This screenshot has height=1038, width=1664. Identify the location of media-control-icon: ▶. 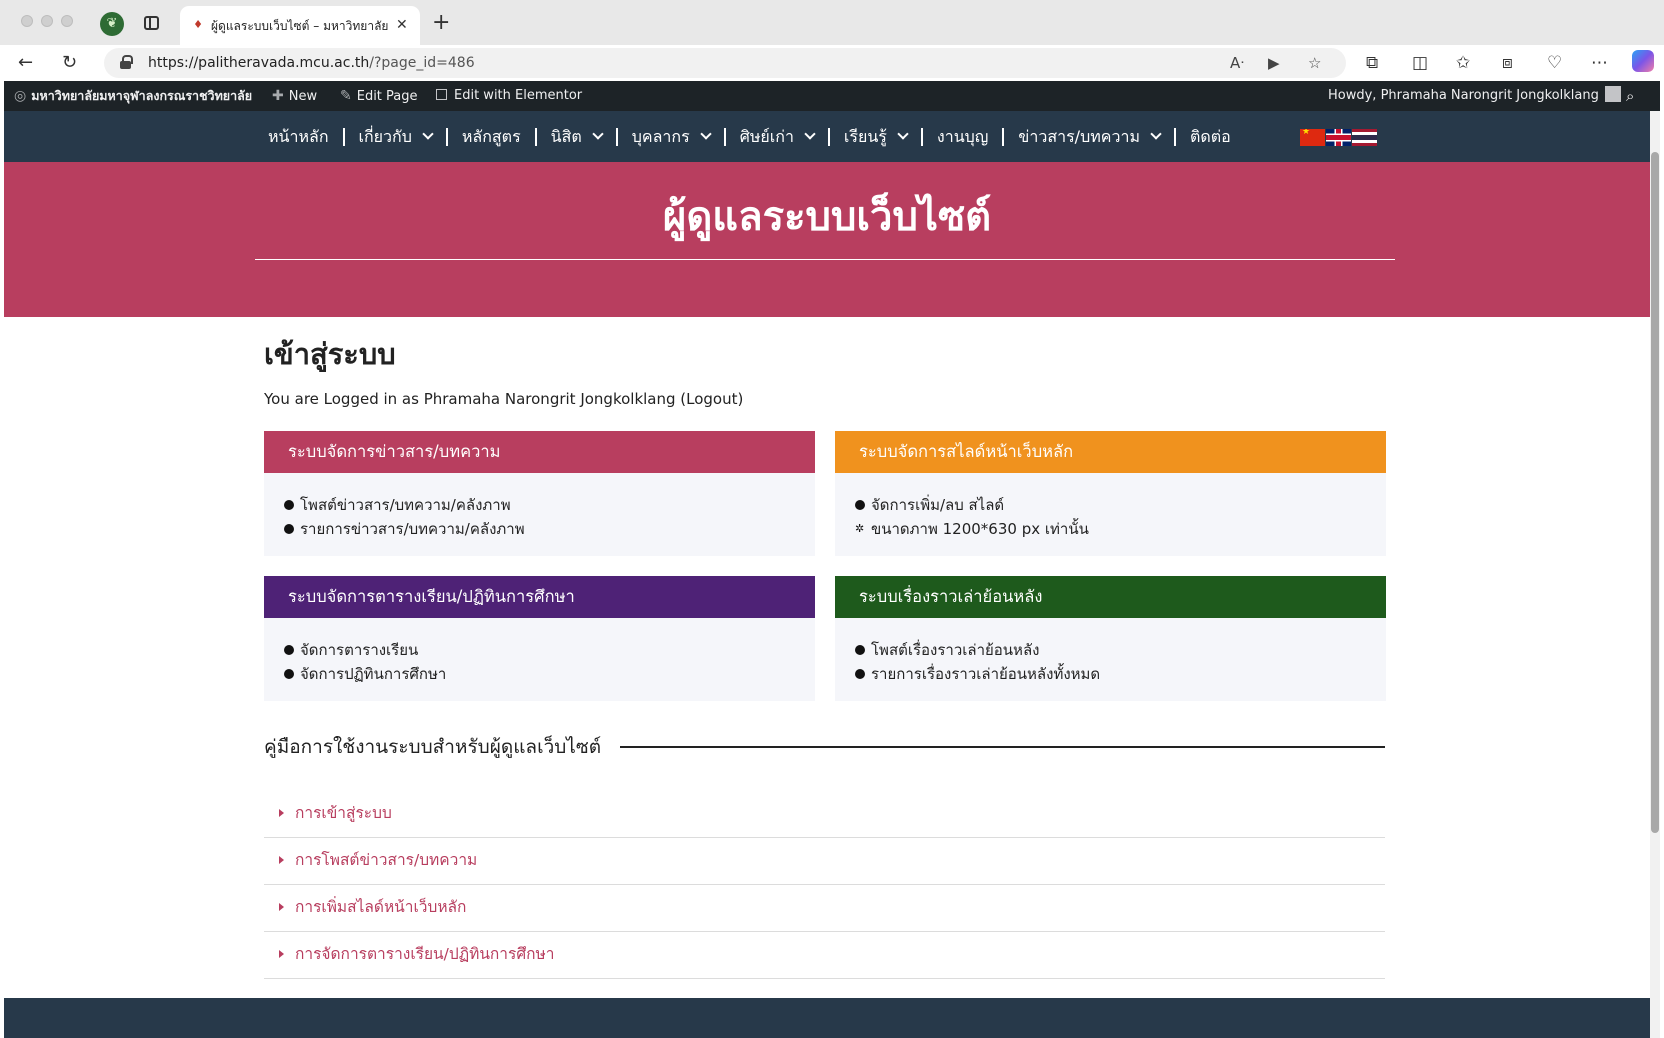
(1274, 63).